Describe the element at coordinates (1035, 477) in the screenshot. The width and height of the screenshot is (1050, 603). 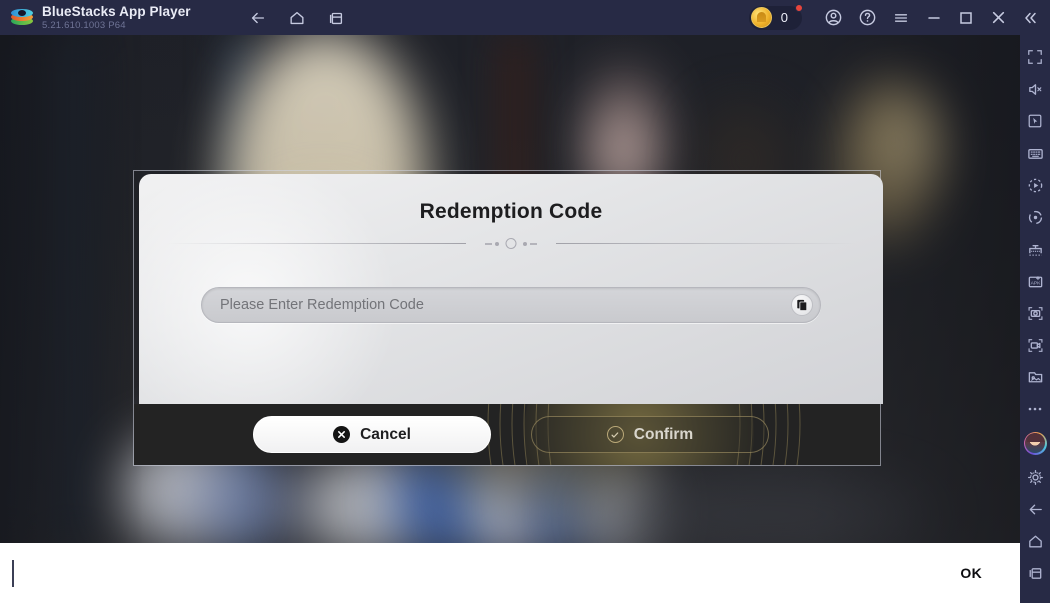
I see `gear-icon` at that location.